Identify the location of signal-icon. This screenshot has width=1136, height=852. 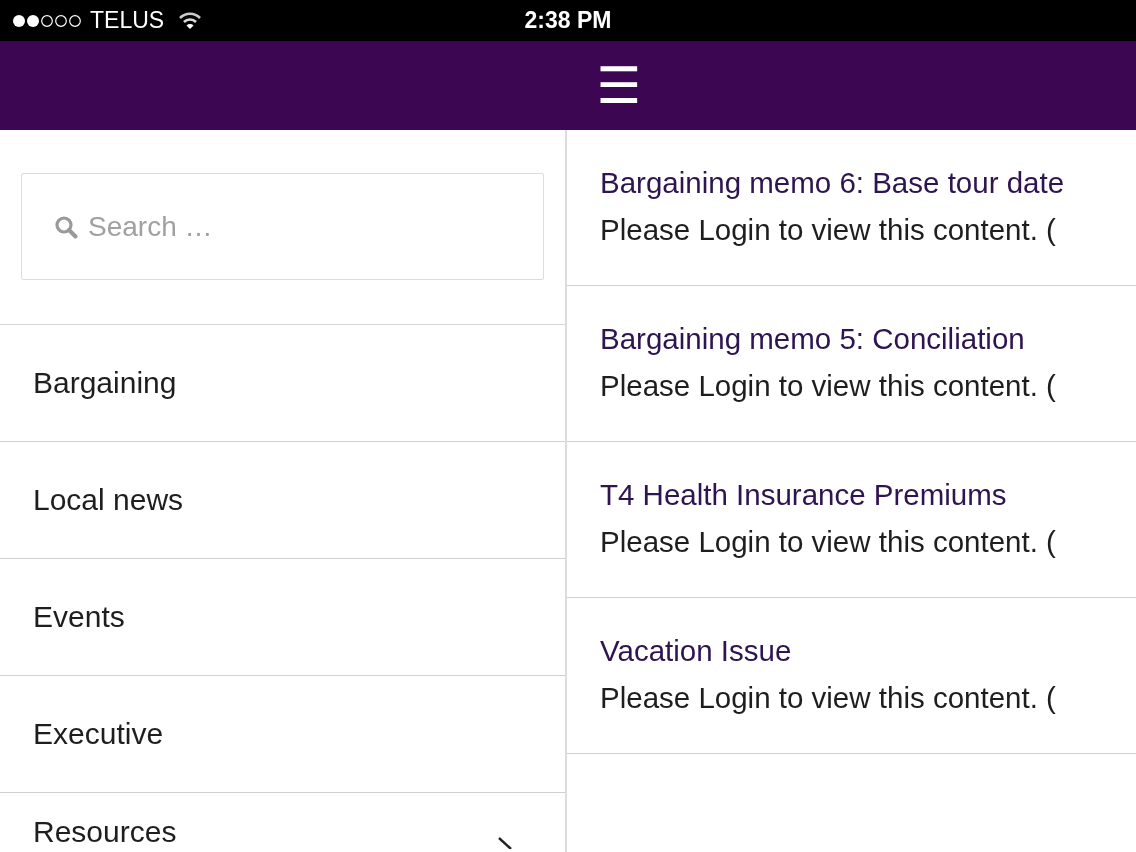
(48, 20).